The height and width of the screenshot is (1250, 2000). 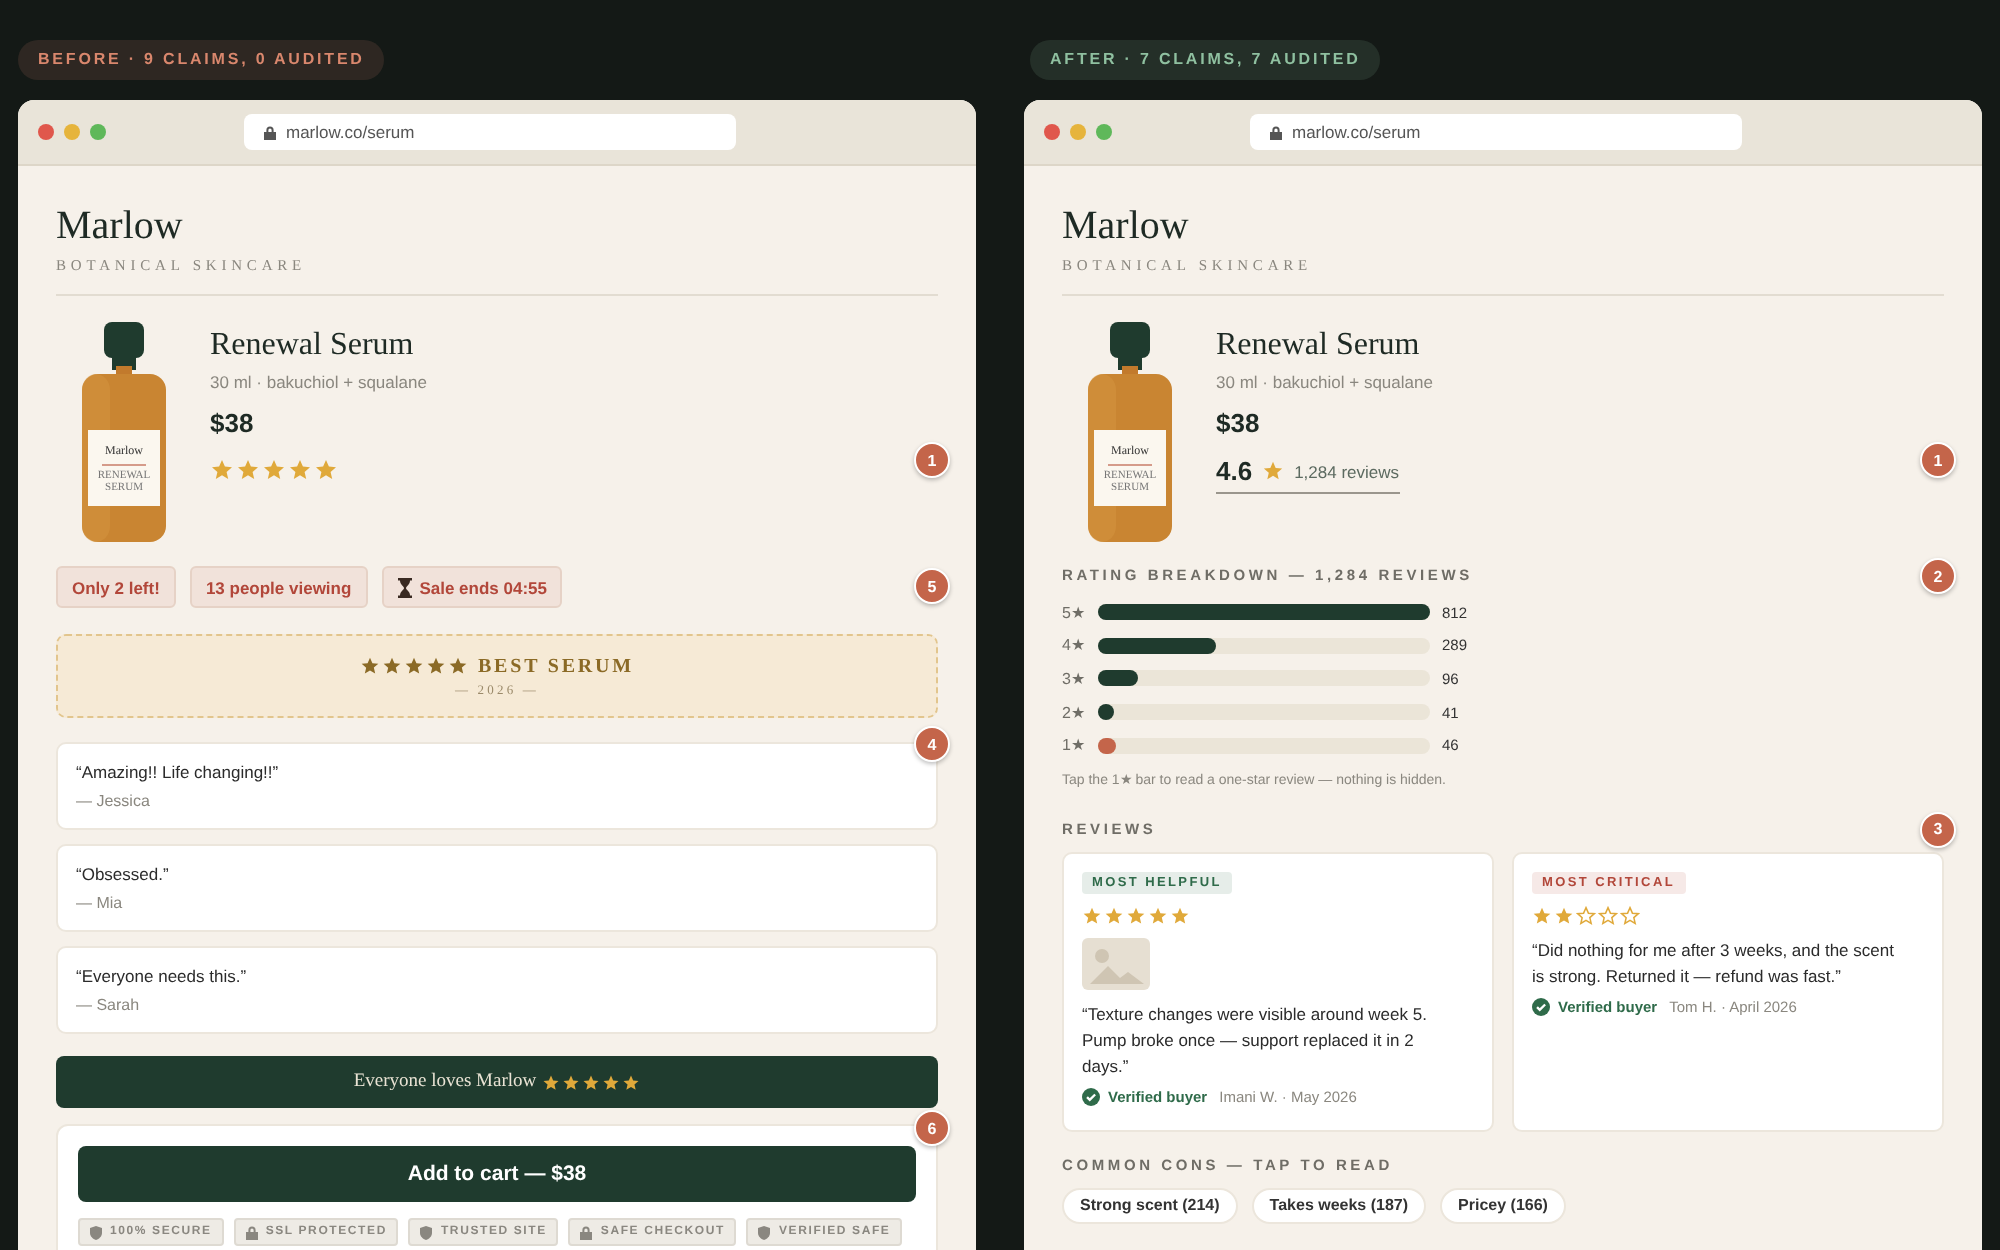 What do you see at coordinates (555, 666) in the screenshot?
I see `award-title: BEST SERUM` at bounding box center [555, 666].